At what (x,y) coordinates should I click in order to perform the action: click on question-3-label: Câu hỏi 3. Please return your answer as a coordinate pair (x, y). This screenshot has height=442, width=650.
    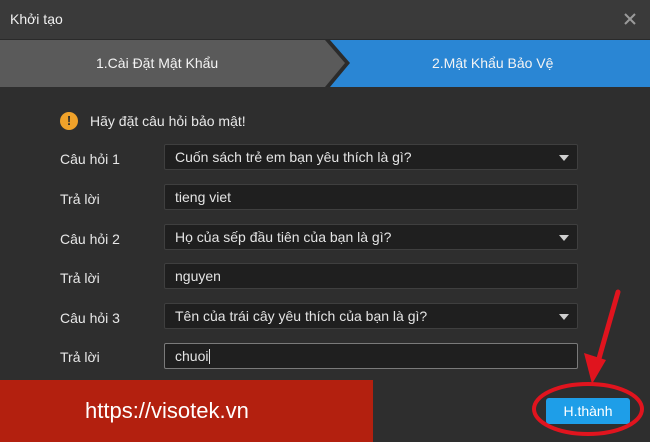
    Looking at the image, I should click on (90, 318).